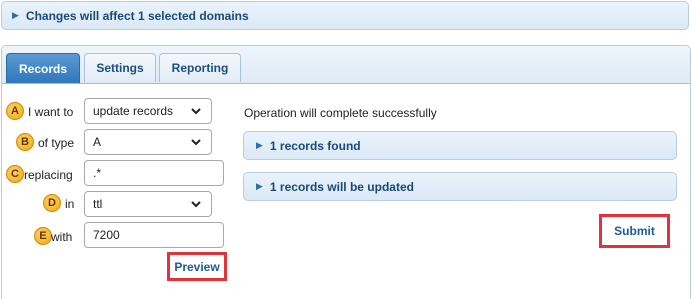  Describe the element at coordinates (15, 174) in the screenshot. I see `step-badge-c: C` at that location.